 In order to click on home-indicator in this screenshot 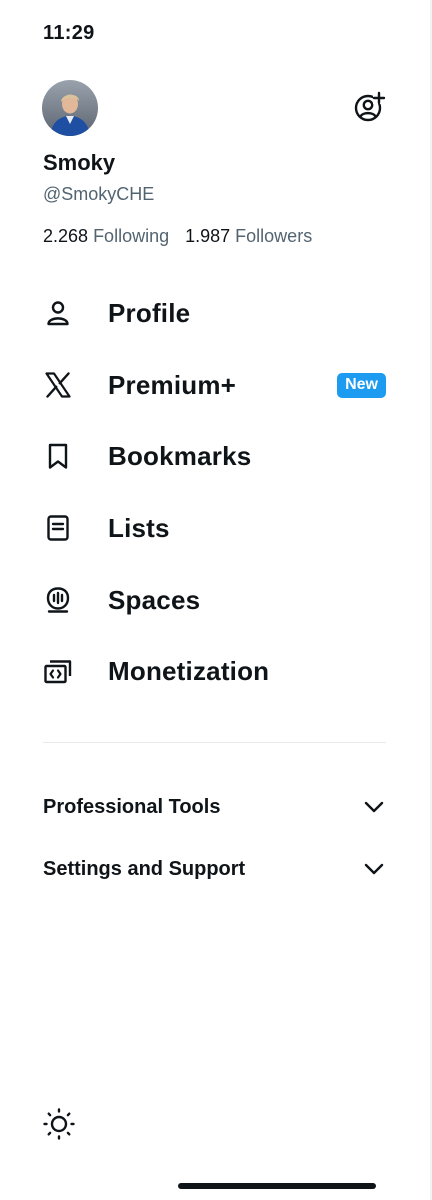, I will do `click(277, 1186)`.